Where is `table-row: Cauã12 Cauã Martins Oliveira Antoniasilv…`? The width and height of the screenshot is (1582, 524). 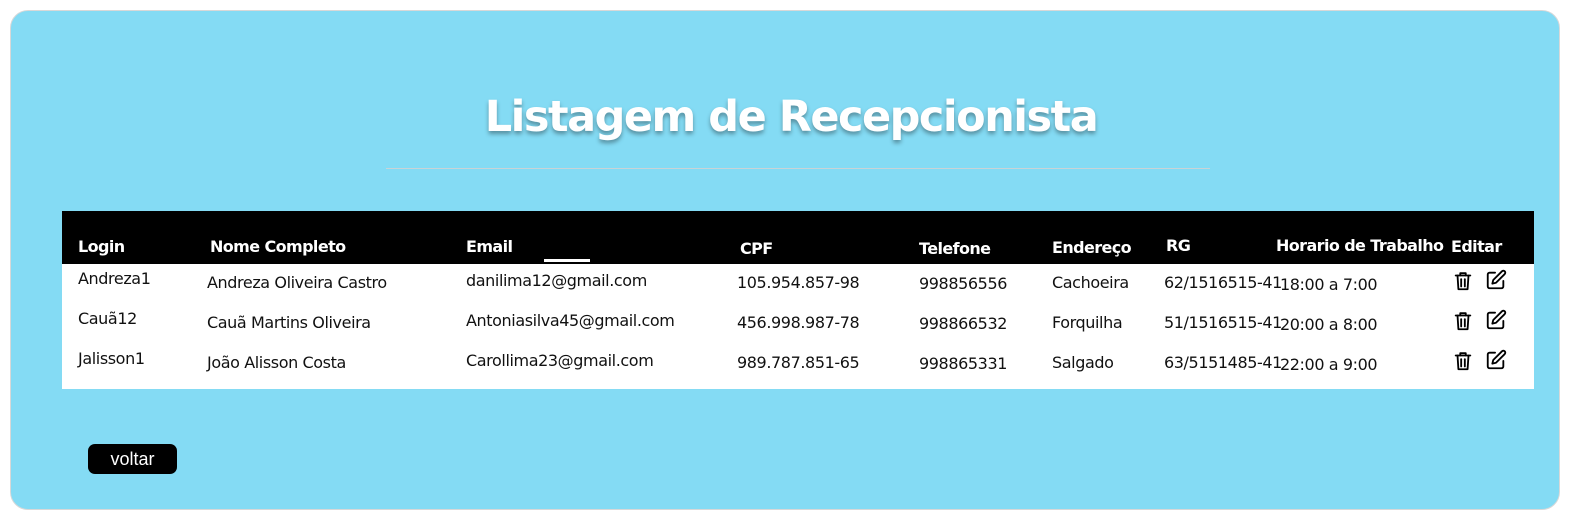
table-row: Cauã12 Cauã Martins Oliveira Antoniasilv… is located at coordinates (798, 327).